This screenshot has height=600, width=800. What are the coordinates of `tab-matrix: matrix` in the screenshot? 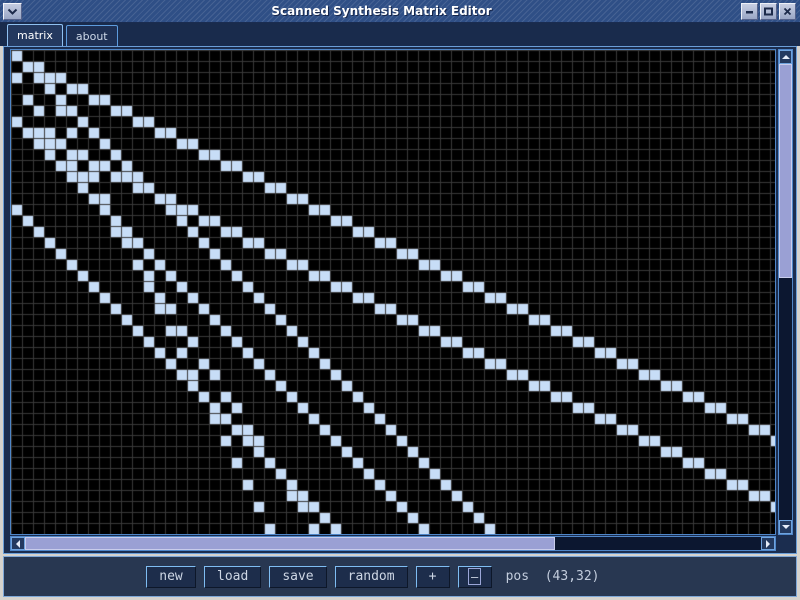 It's located at (35, 35).